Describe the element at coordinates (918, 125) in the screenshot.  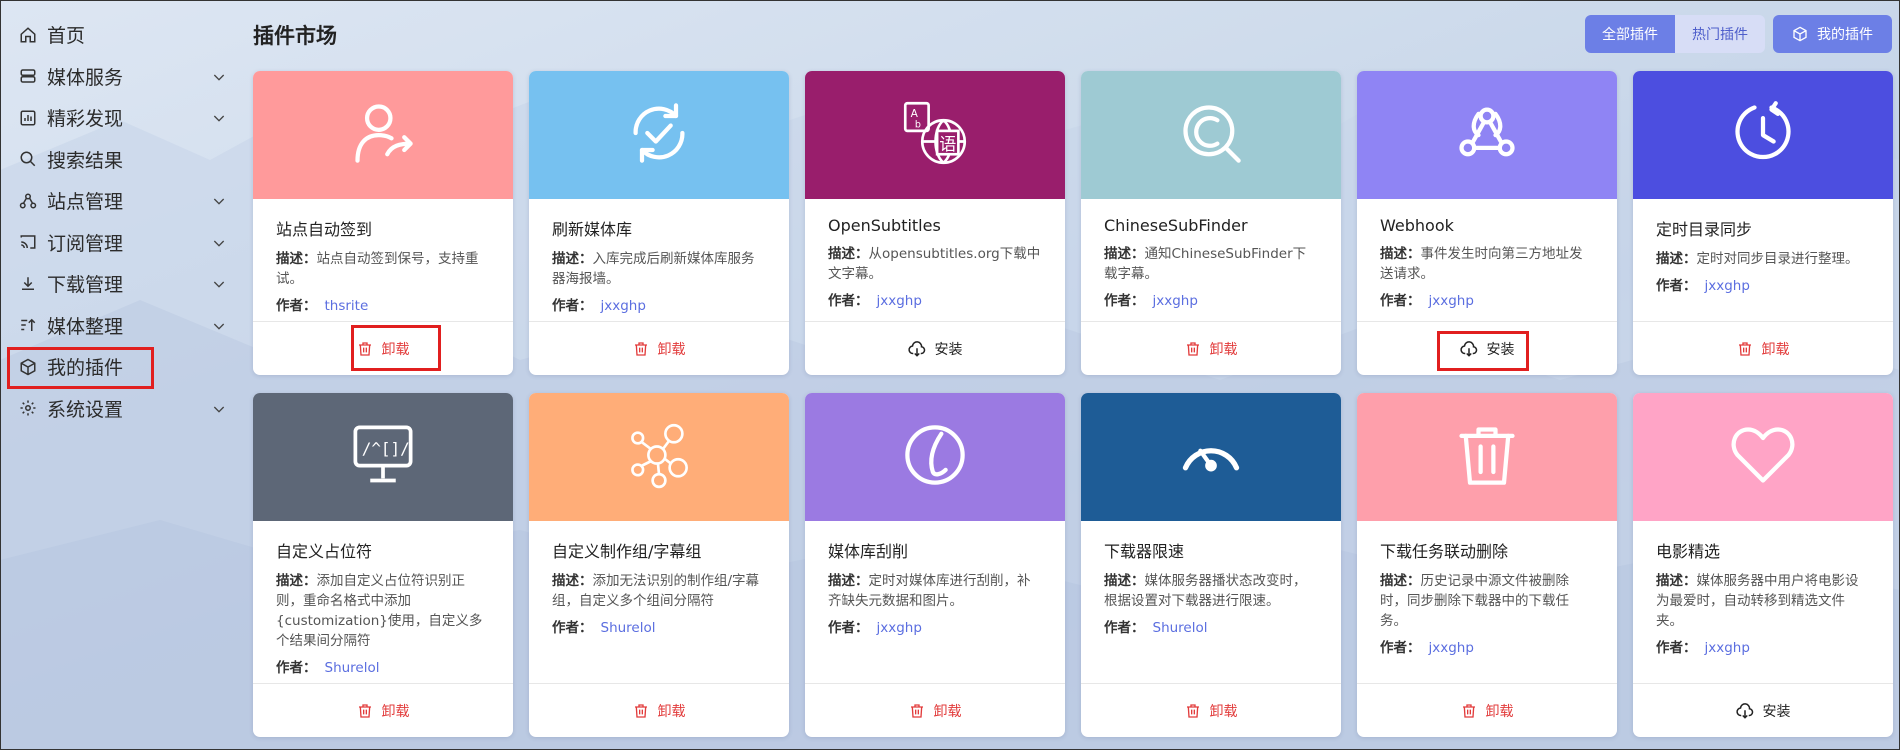
I see `svg-text: b` at that location.